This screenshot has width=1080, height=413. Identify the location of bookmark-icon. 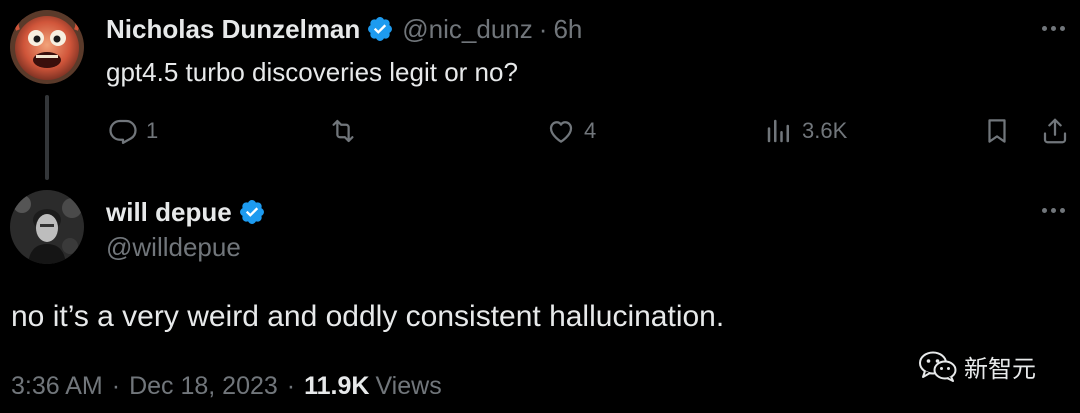
(997, 131).